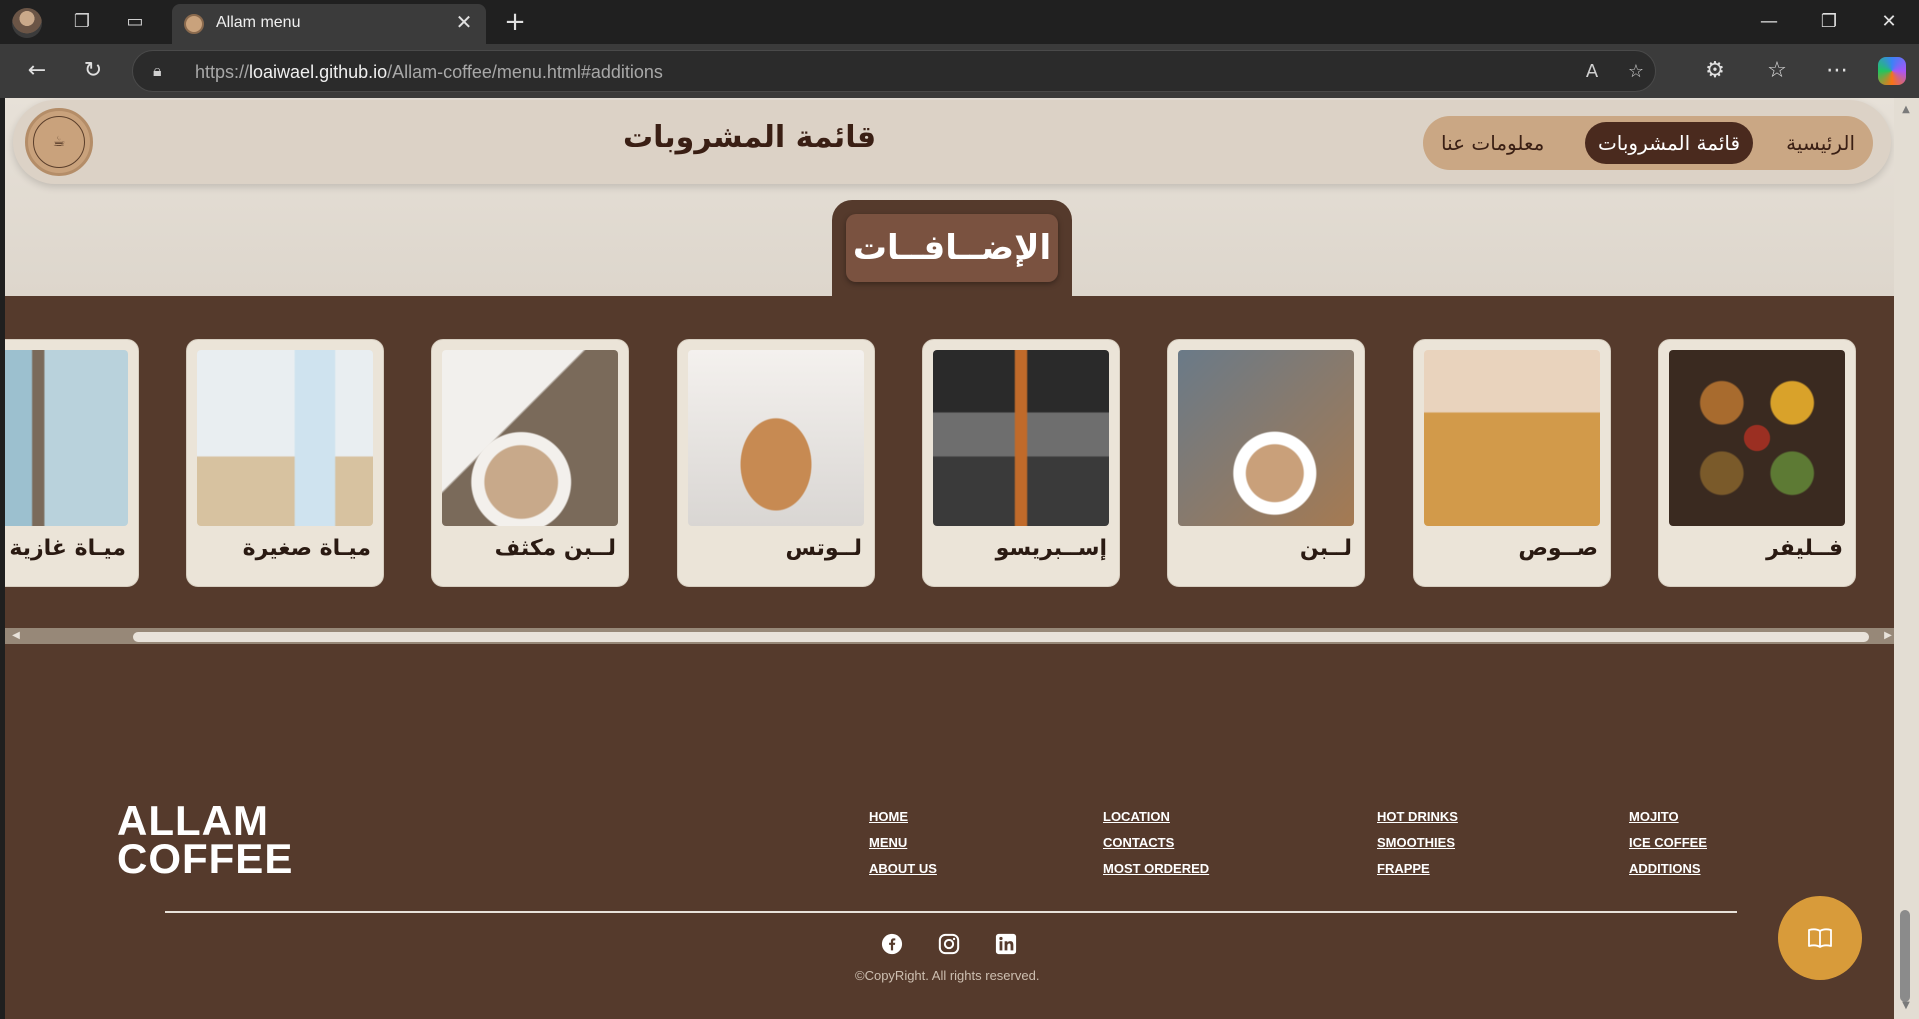  What do you see at coordinates (959, 22) in the screenshot?
I see `browser-tab-bar: ❐ ▭ Allam menu ✕ + — ❐ ✕` at bounding box center [959, 22].